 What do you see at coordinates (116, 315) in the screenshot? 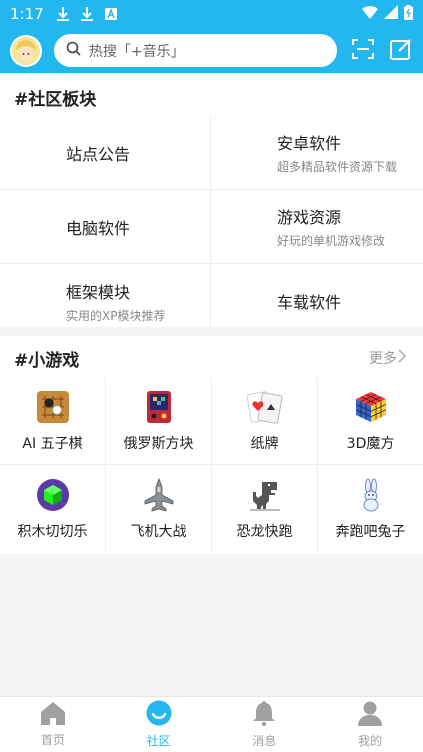
I see `forum-item-subtitle: 实用的XP模块推荐` at bounding box center [116, 315].